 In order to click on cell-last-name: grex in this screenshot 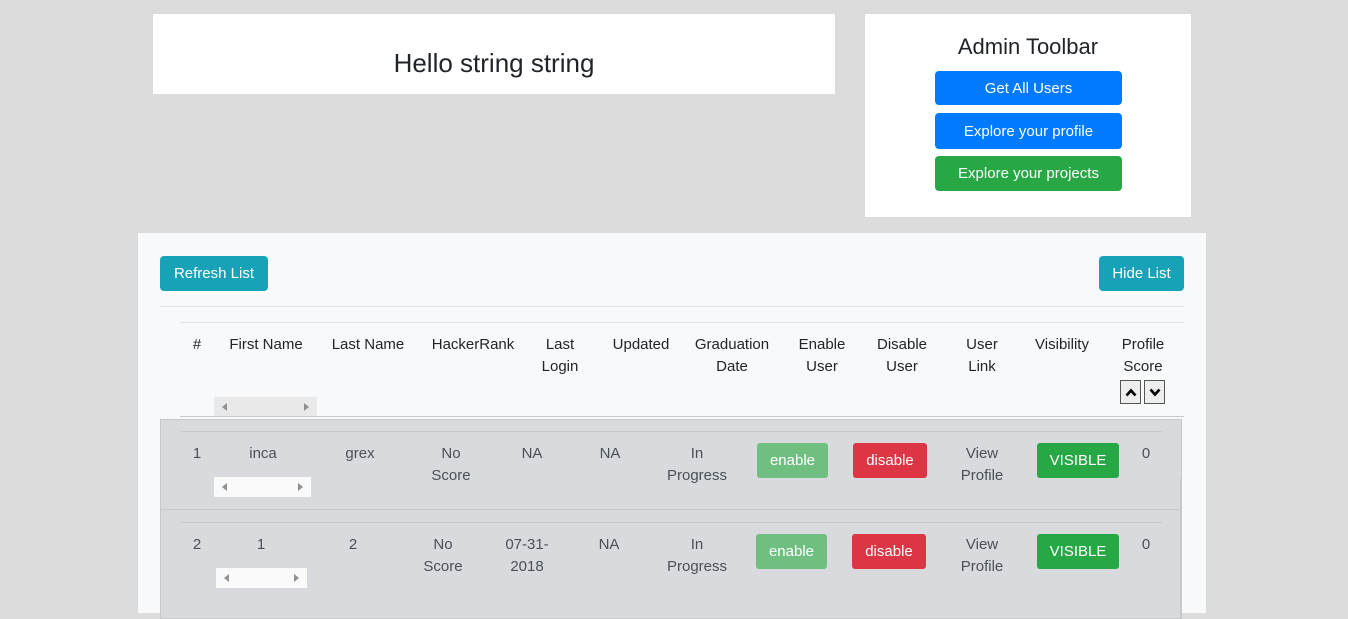, I will do `click(360, 453)`.